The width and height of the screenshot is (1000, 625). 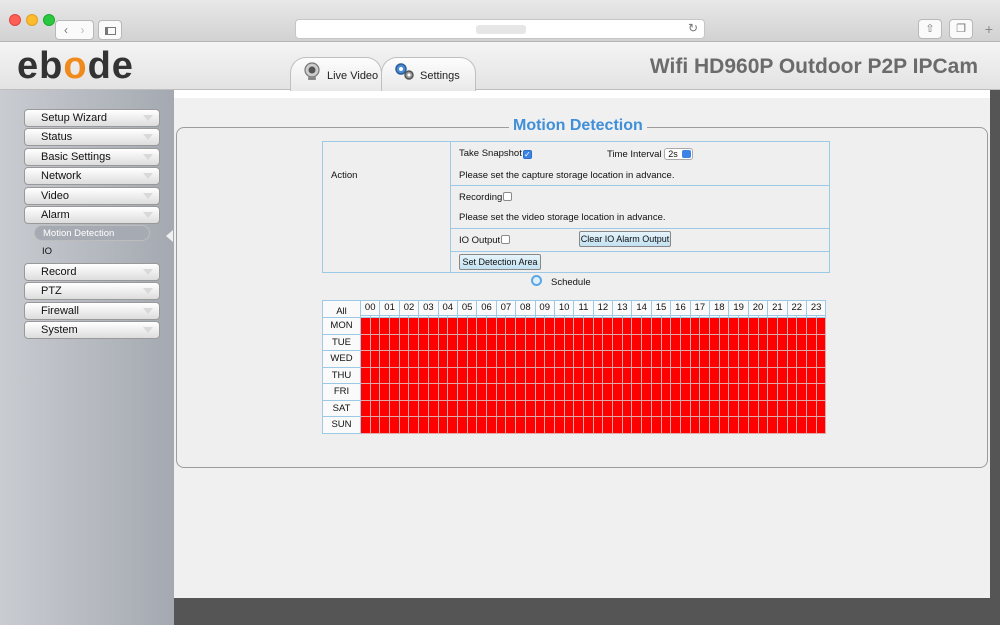 I want to click on sidebar-item-basic-settings: Basic Settings, so click(x=92, y=157).